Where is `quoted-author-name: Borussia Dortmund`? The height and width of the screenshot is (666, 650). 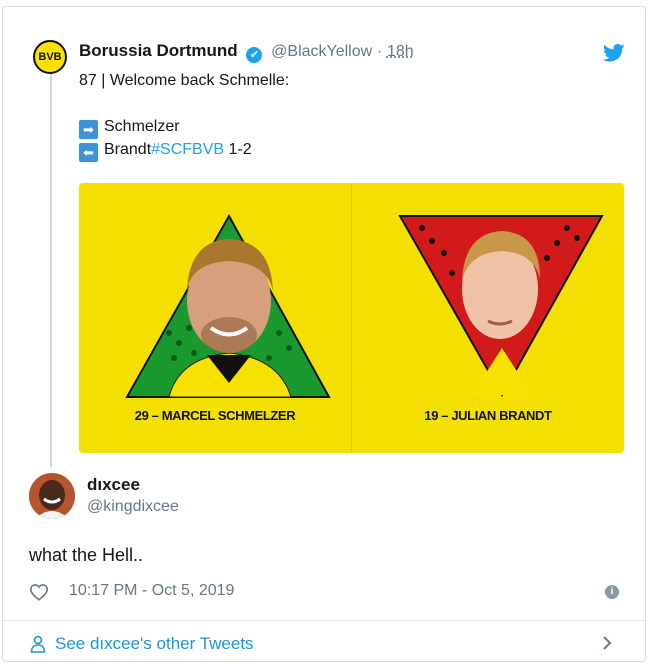
quoted-author-name: Borussia Dortmund is located at coordinates (158, 50).